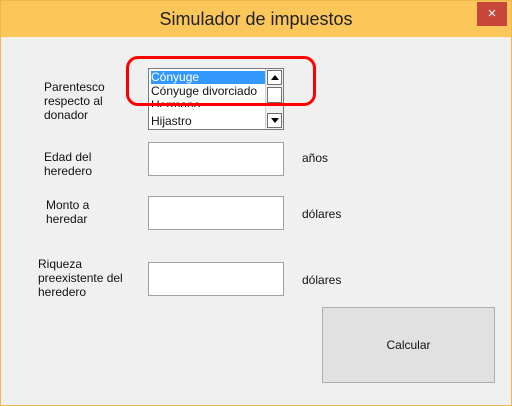 The width and height of the screenshot is (512, 406). Describe the element at coordinates (408, 345) in the screenshot. I see `calcular-button: Calcular` at that location.